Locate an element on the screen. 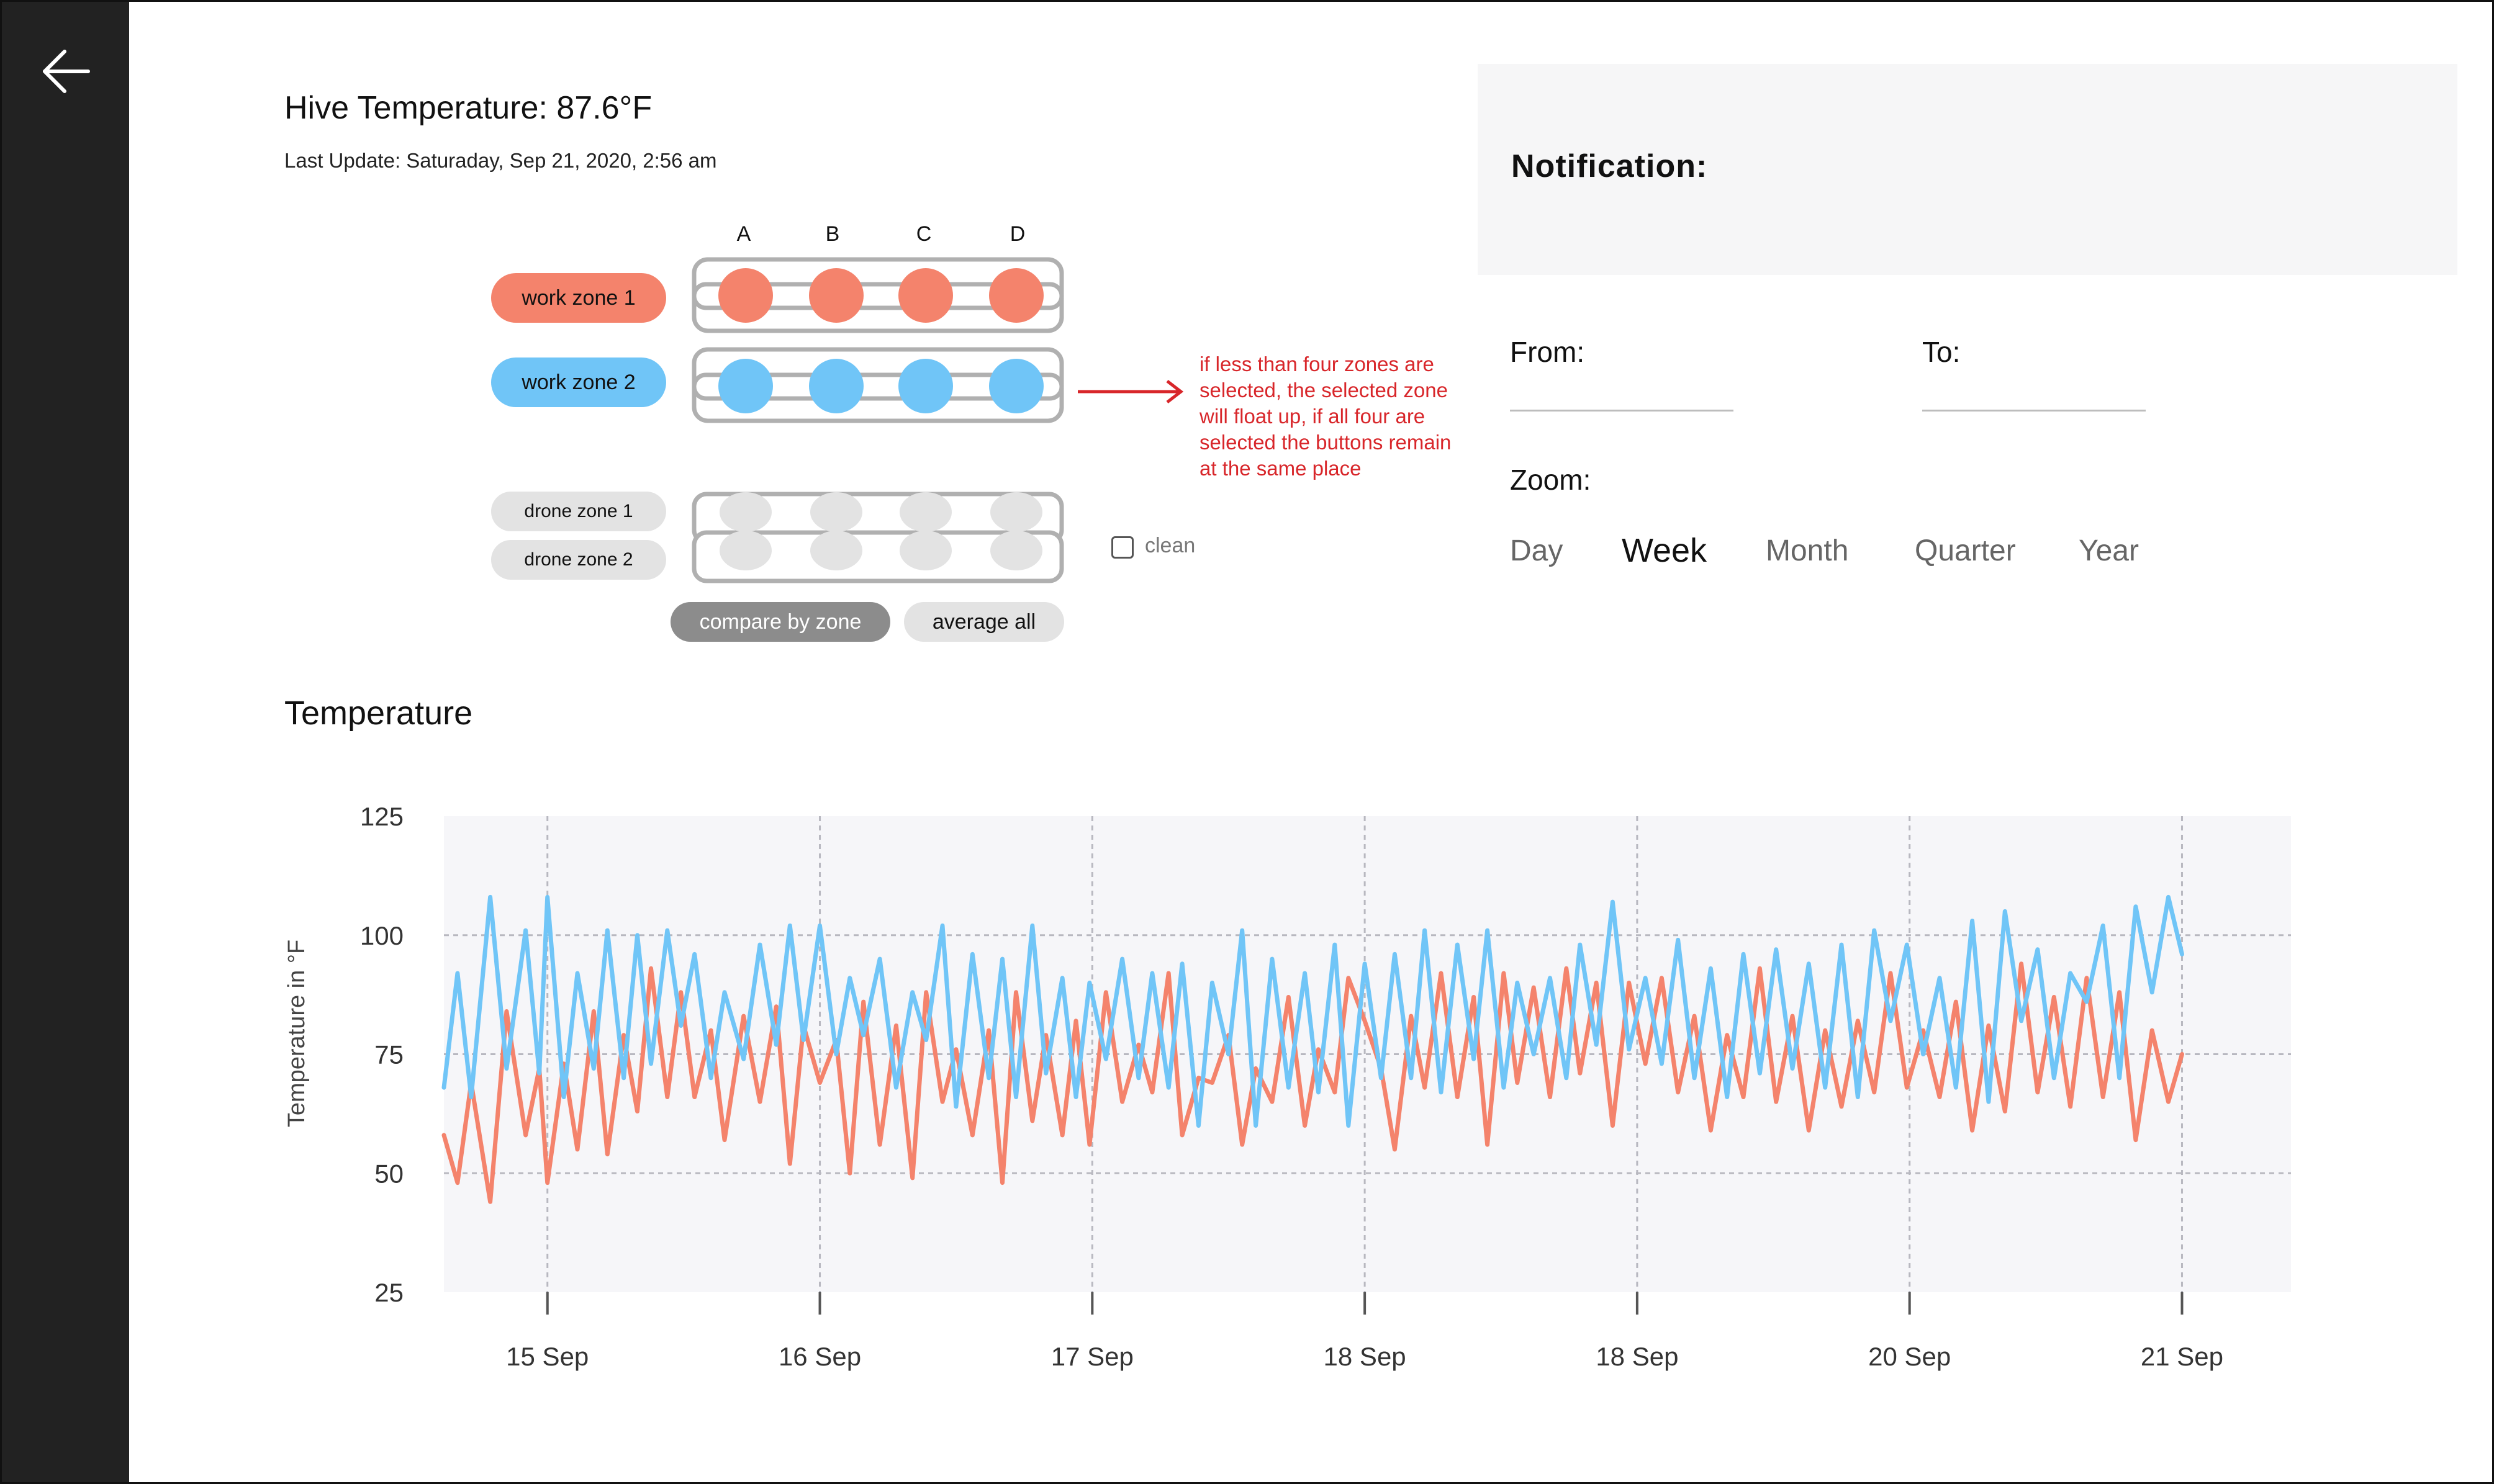 This screenshot has width=2494, height=1484. x-tick-label: 15 Sep is located at coordinates (547, 1356).